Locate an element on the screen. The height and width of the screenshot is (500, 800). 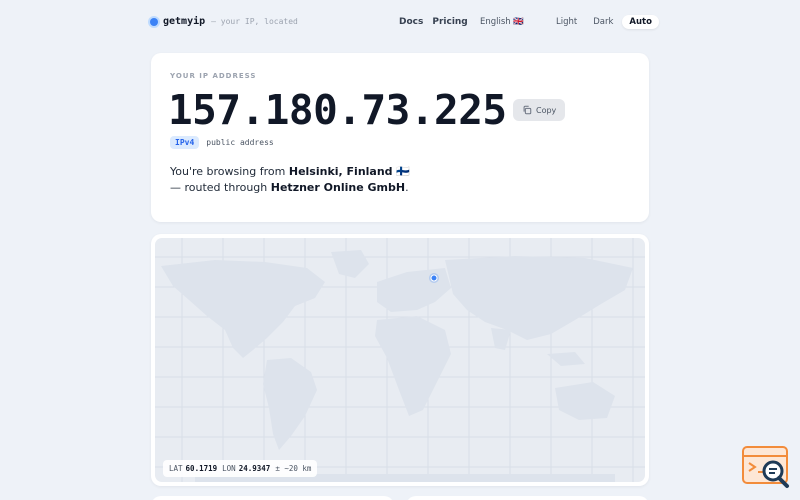
theme-switcher: Light Dark Auto is located at coordinates (603, 22).